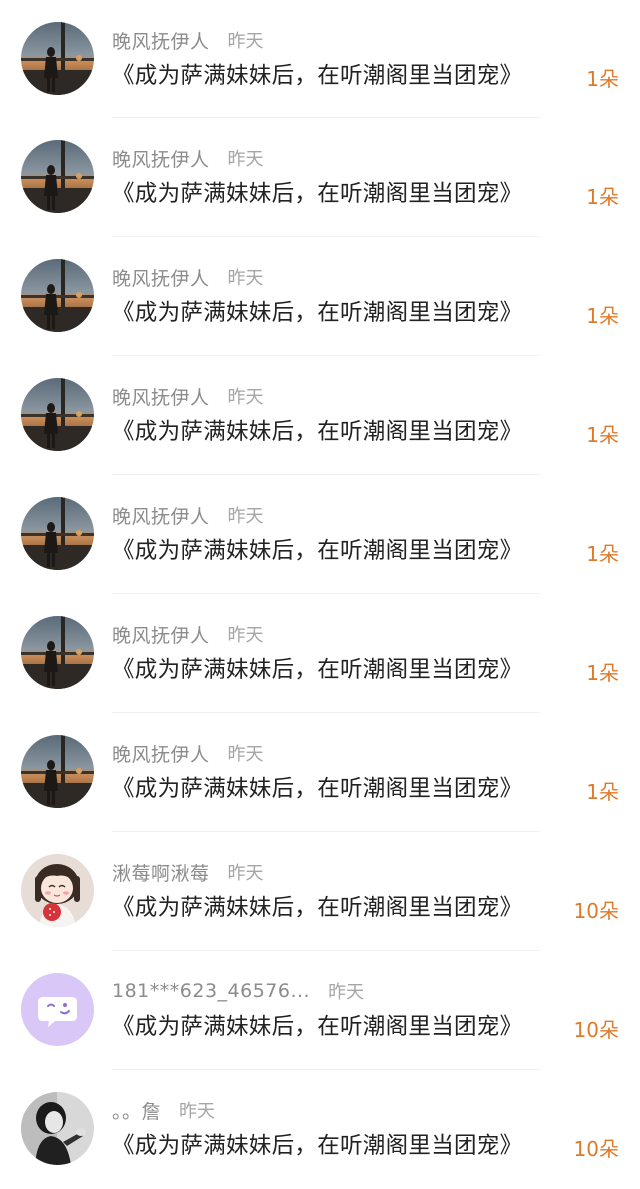  I want to click on cartoon-girl-avatar-icon, so click(57, 890).